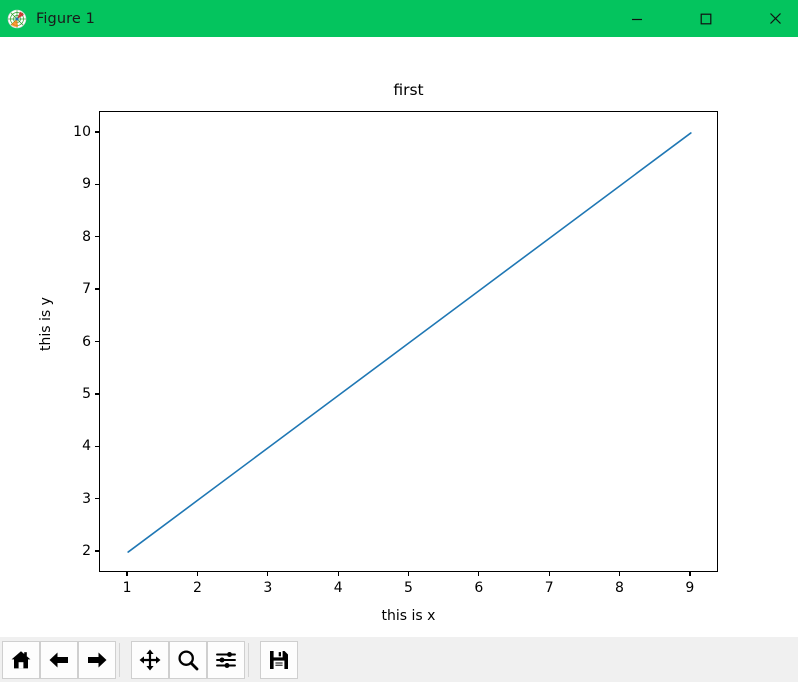  I want to click on home-icon, so click(21, 659).